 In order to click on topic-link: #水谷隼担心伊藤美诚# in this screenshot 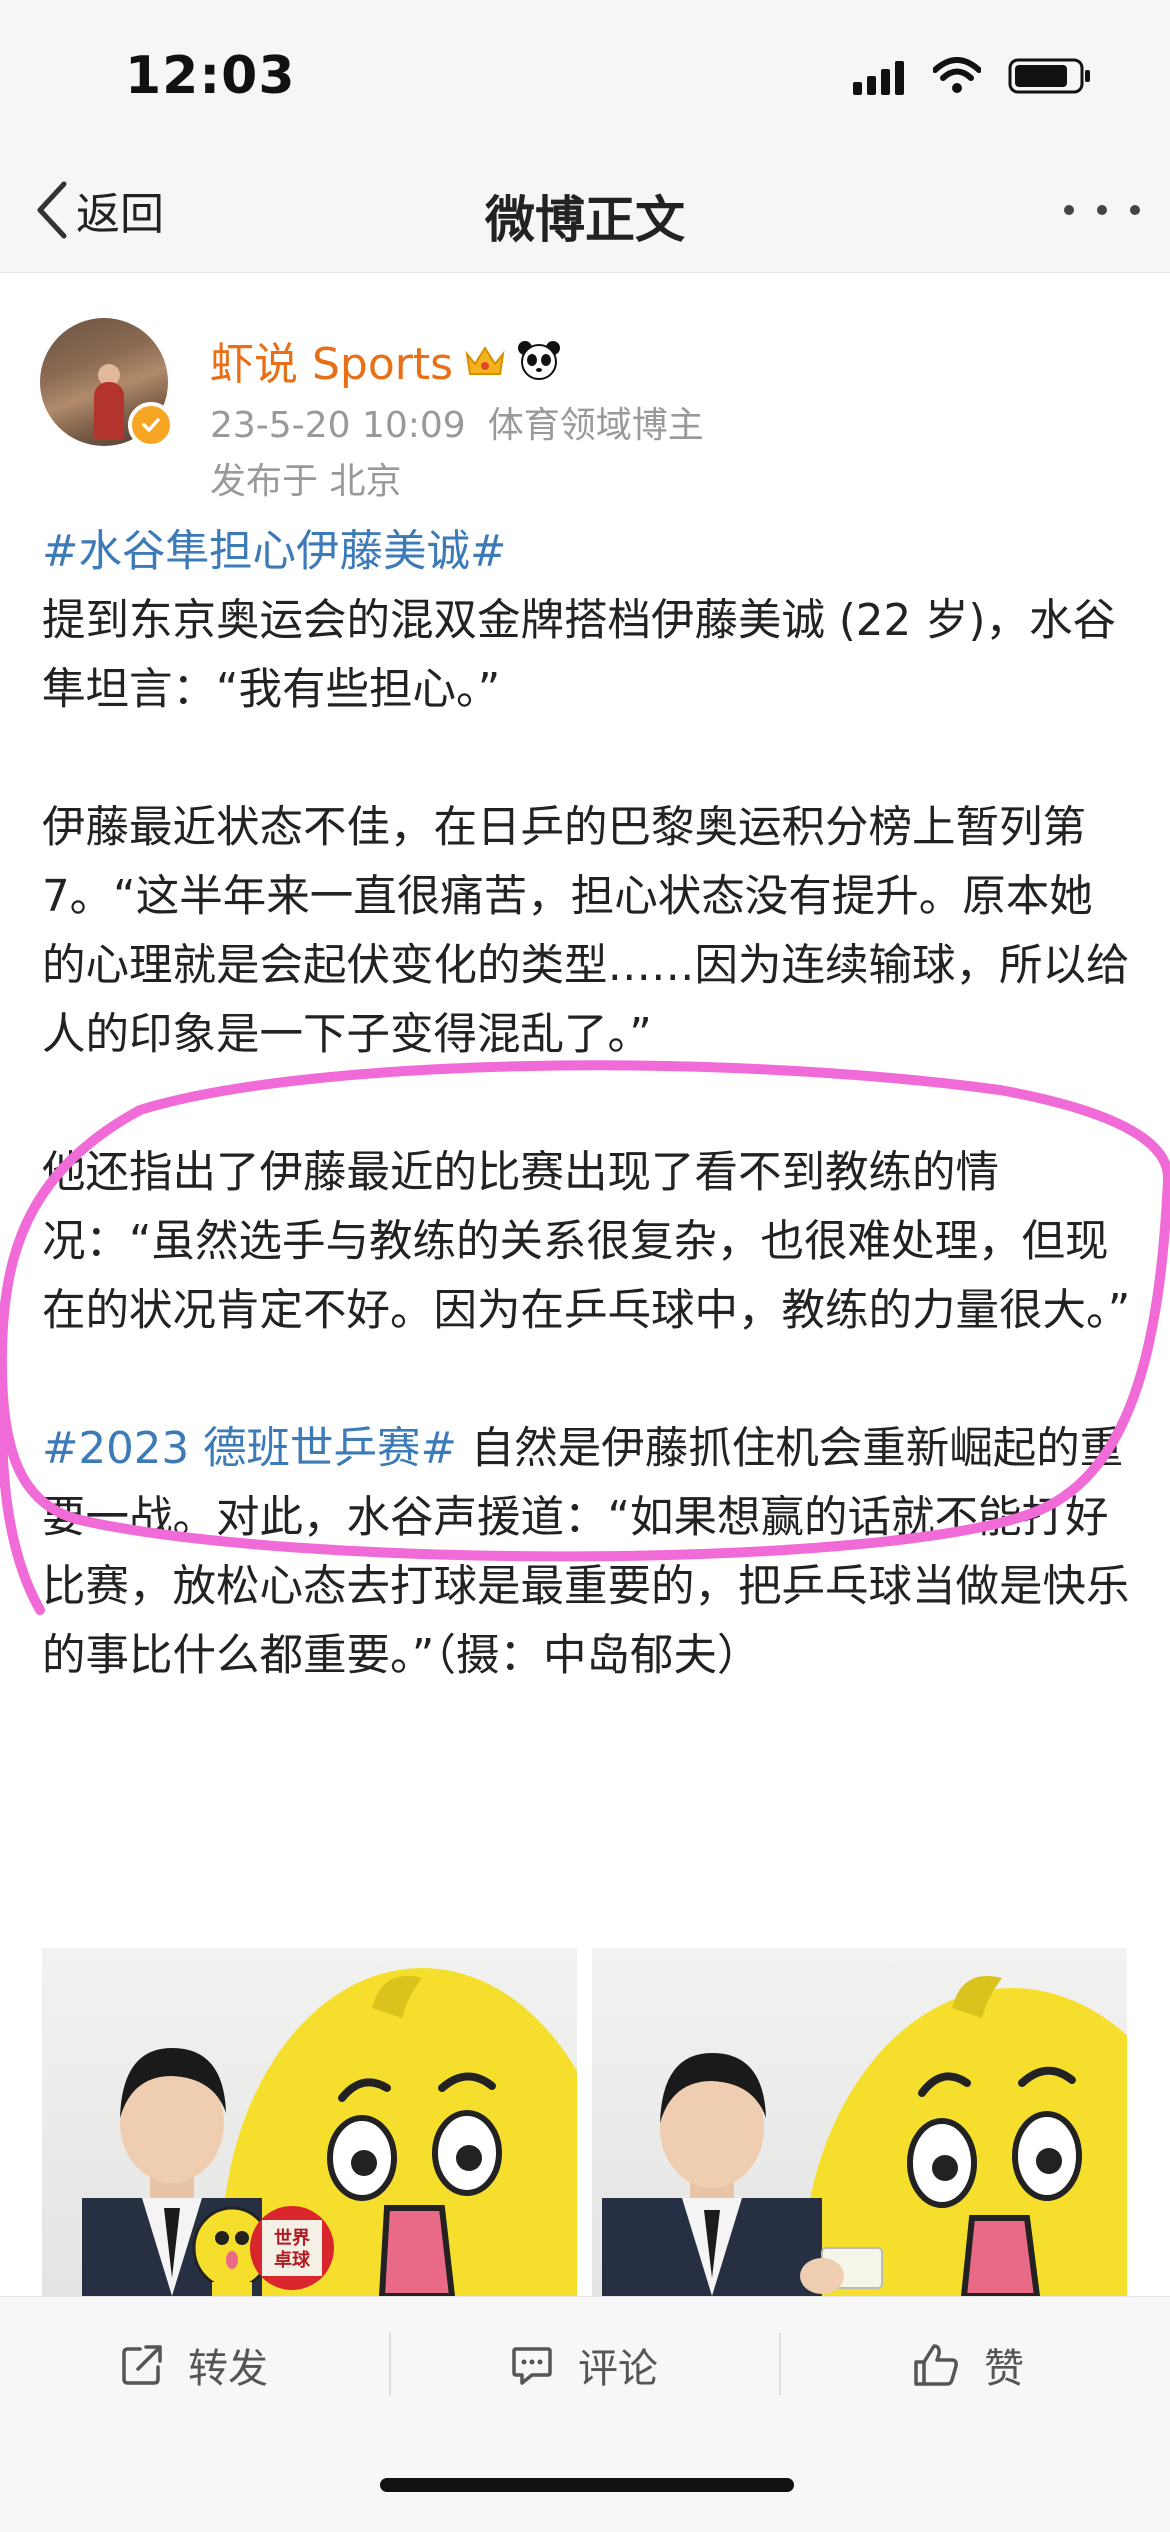, I will do `click(274, 552)`.